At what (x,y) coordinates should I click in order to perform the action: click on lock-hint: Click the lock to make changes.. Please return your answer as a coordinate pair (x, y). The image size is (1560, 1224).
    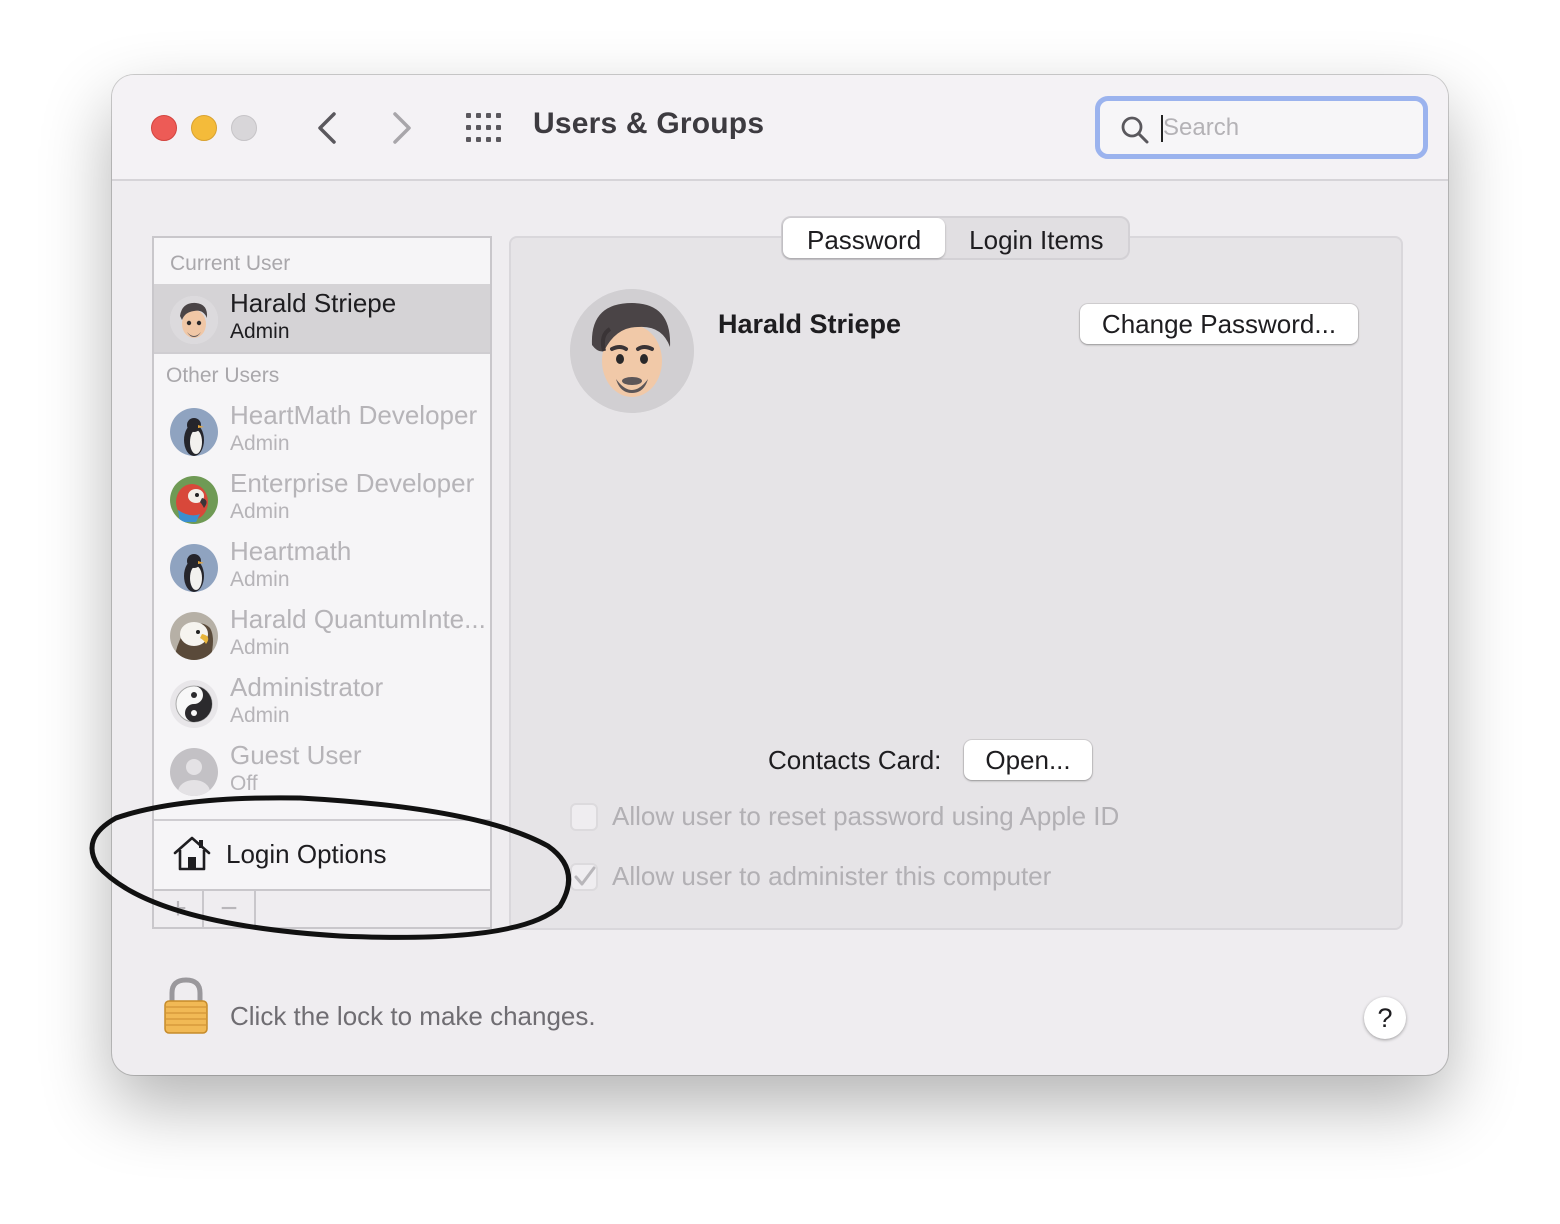
    Looking at the image, I should click on (413, 1016).